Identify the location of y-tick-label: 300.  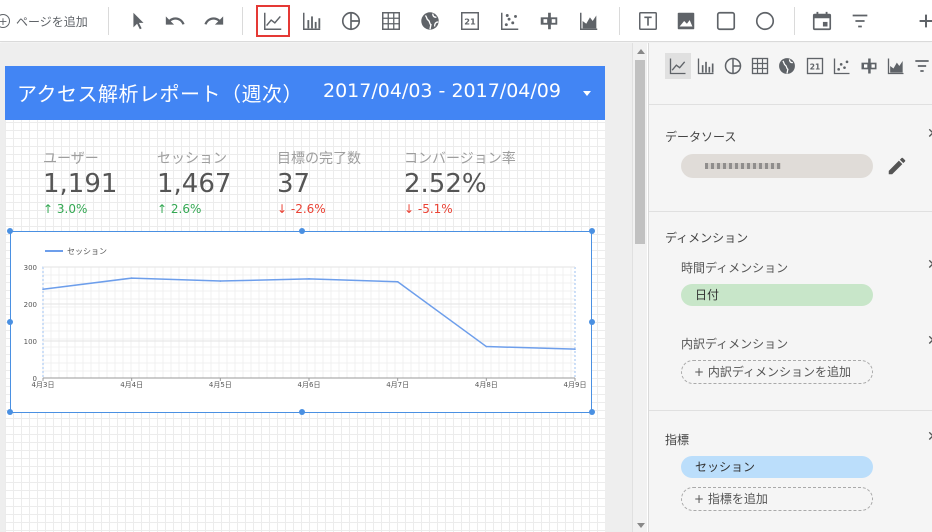
(30, 268).